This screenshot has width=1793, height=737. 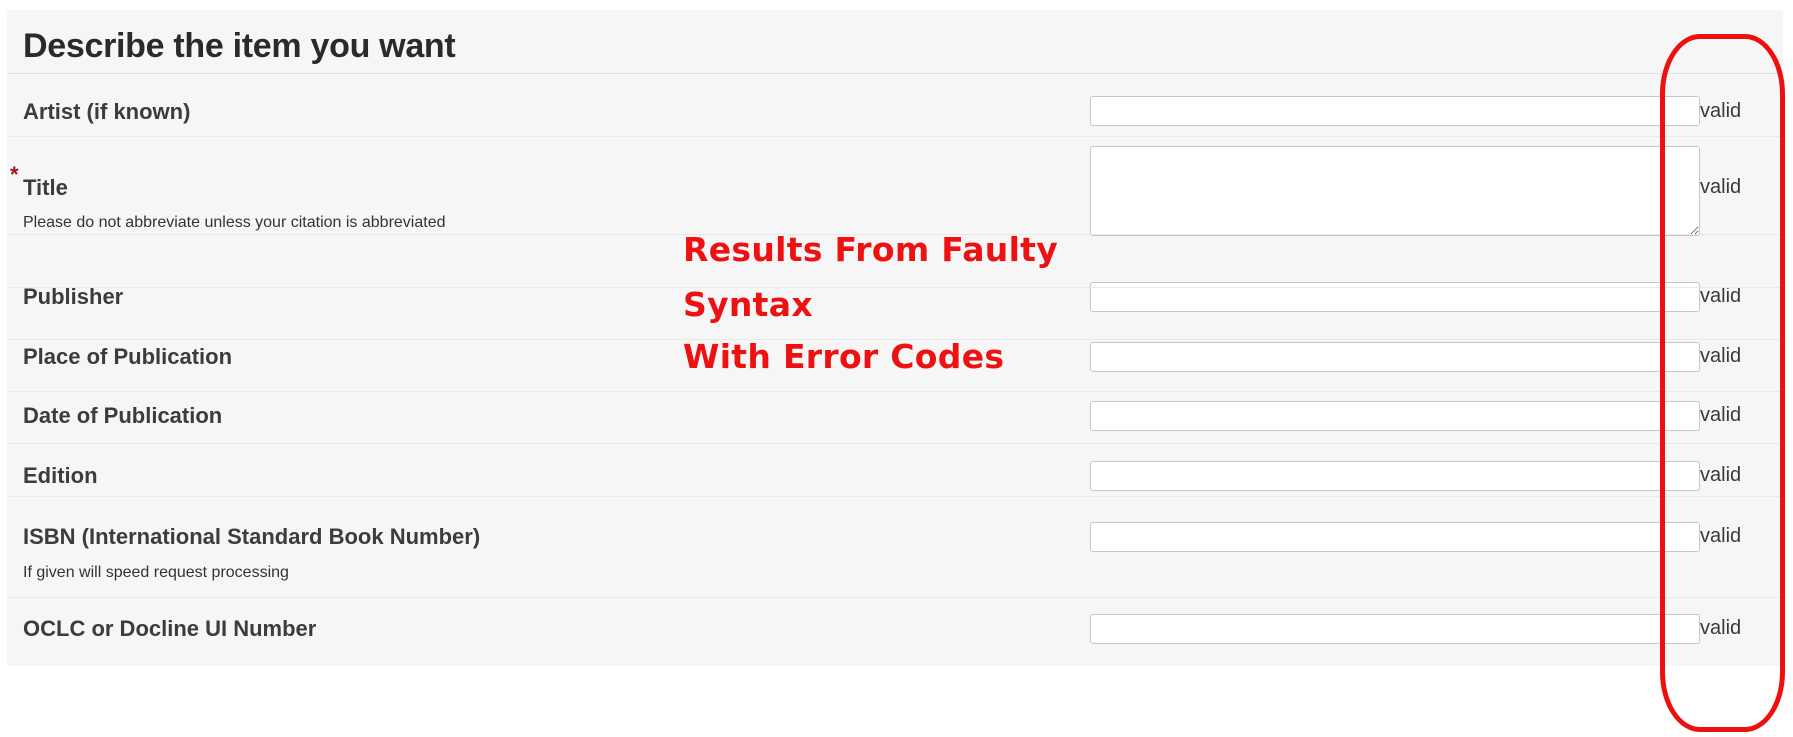 What do you see at coordinates (45, 187) in the screenshot?
I see `title-label: Title` at bounding box center [45, 187].